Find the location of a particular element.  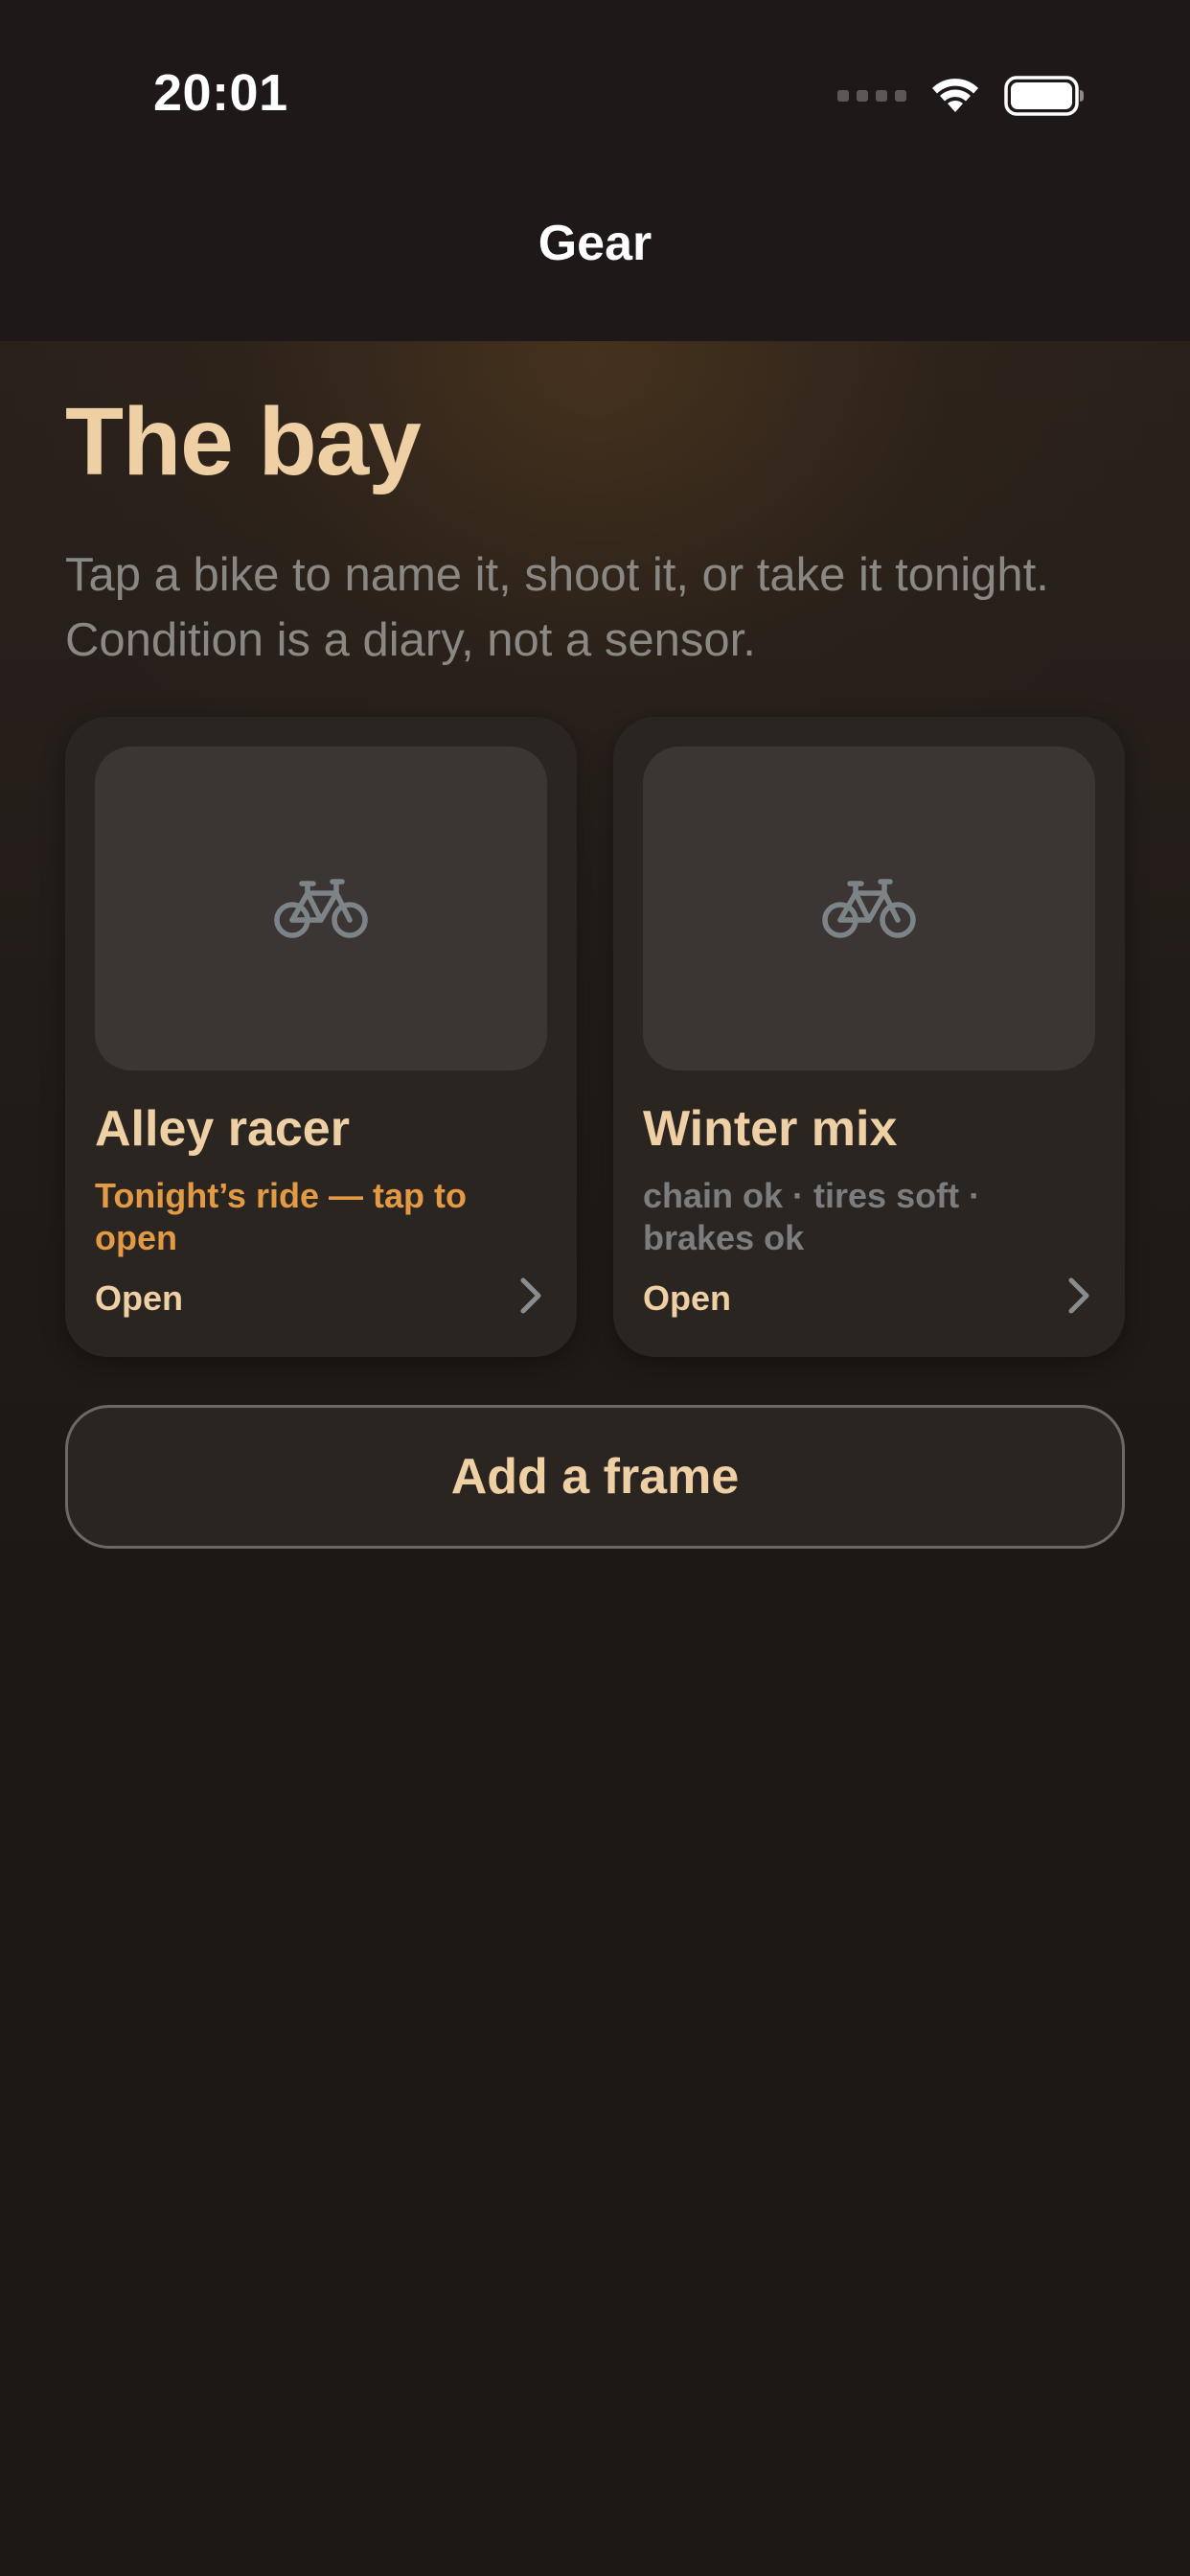

header-area: 20:01 Gear is located at coordinates (595, 170).